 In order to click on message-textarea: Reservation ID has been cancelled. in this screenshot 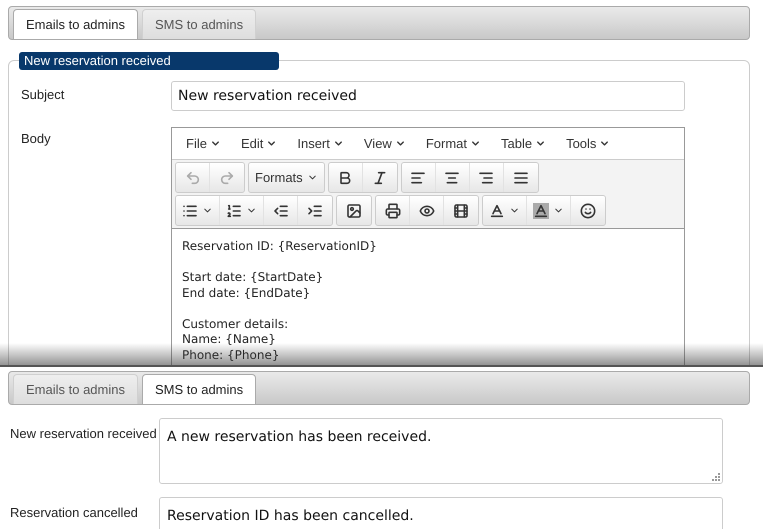, I will do `click(441, 513)`.